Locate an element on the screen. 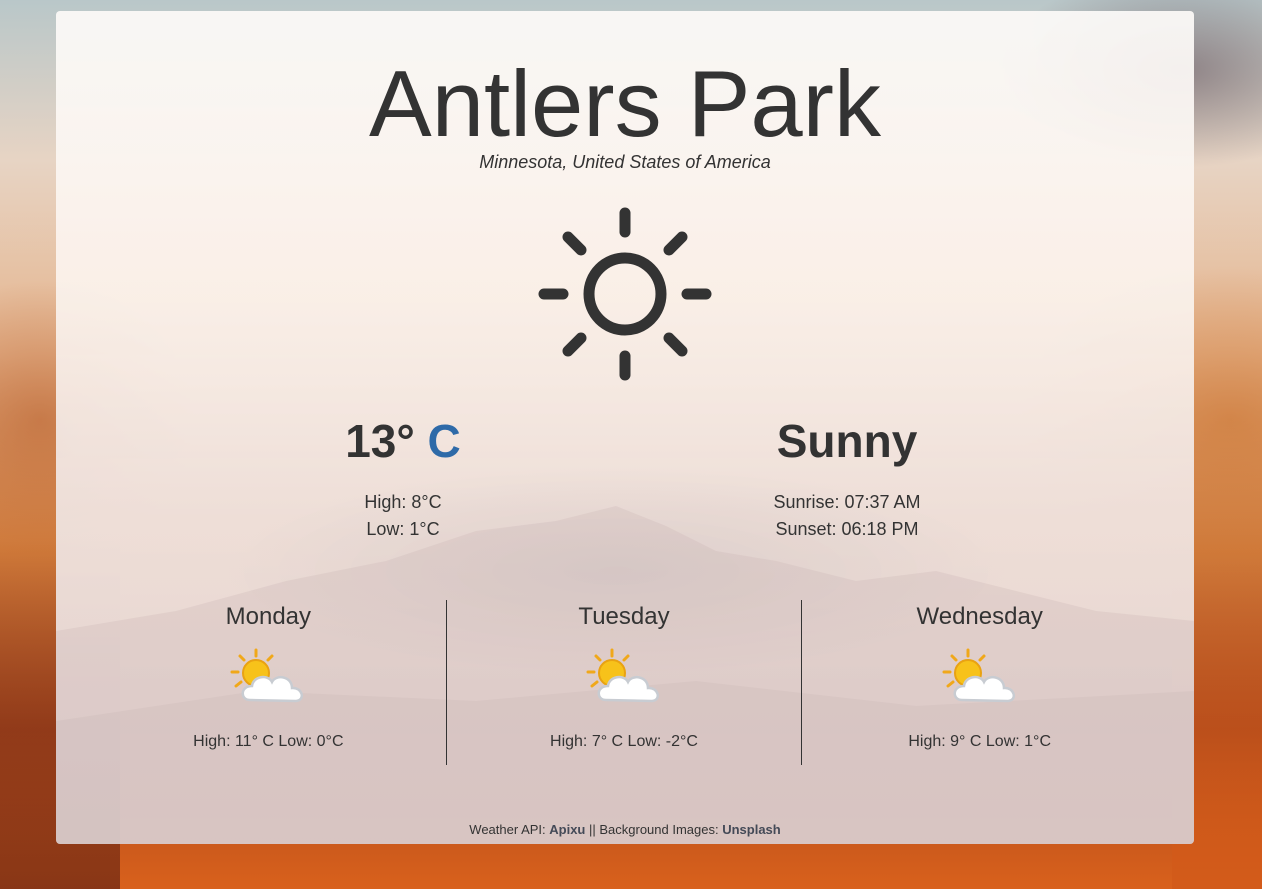 This screenshot has width=1262, height=889. city-name: Antlers Park is located at coordinates (625, 103).